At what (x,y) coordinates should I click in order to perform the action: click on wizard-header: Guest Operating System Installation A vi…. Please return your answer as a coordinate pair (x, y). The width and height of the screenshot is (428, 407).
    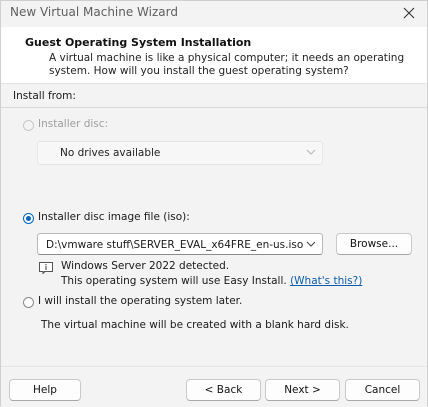
    Looking at the image, I should click on (214, 55).